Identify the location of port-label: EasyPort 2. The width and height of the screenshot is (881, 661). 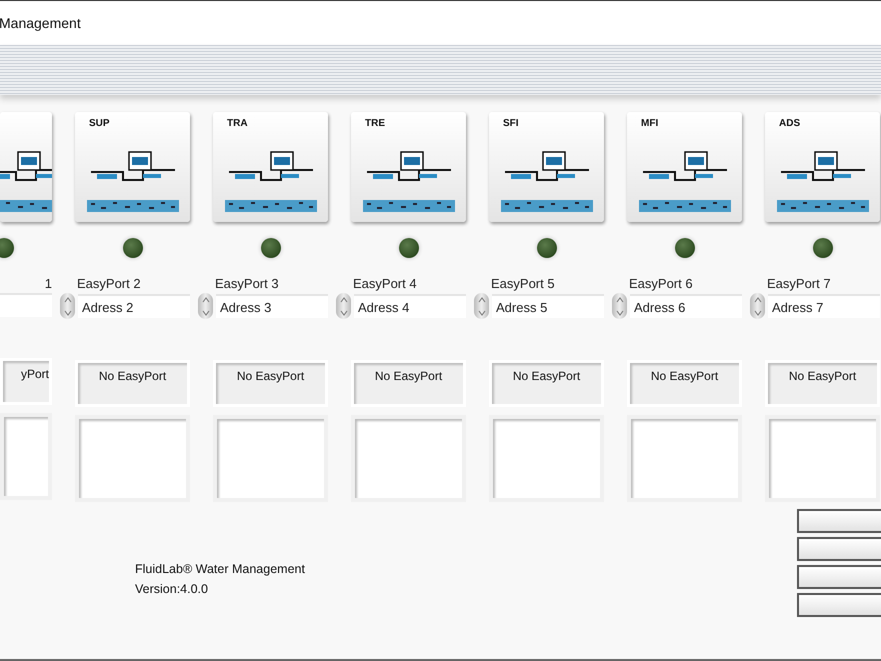
(109, 283).